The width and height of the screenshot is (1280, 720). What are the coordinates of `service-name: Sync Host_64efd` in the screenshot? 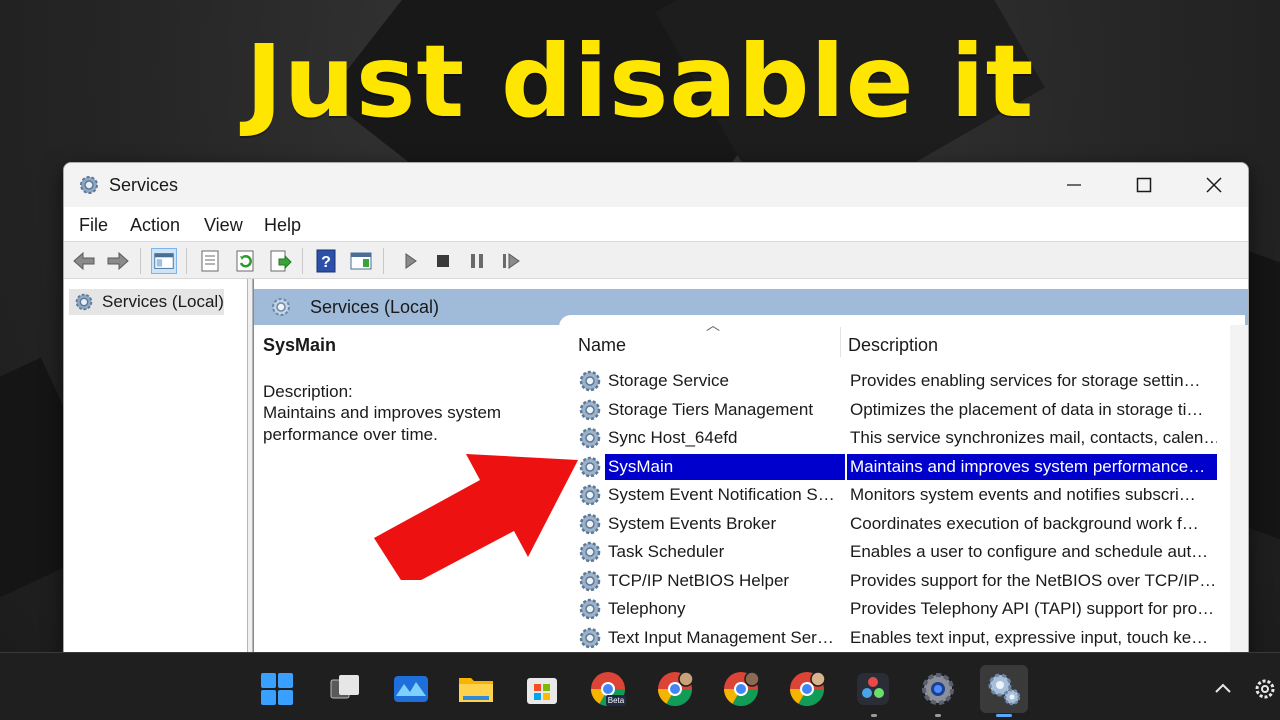 It's located at (673, 437).